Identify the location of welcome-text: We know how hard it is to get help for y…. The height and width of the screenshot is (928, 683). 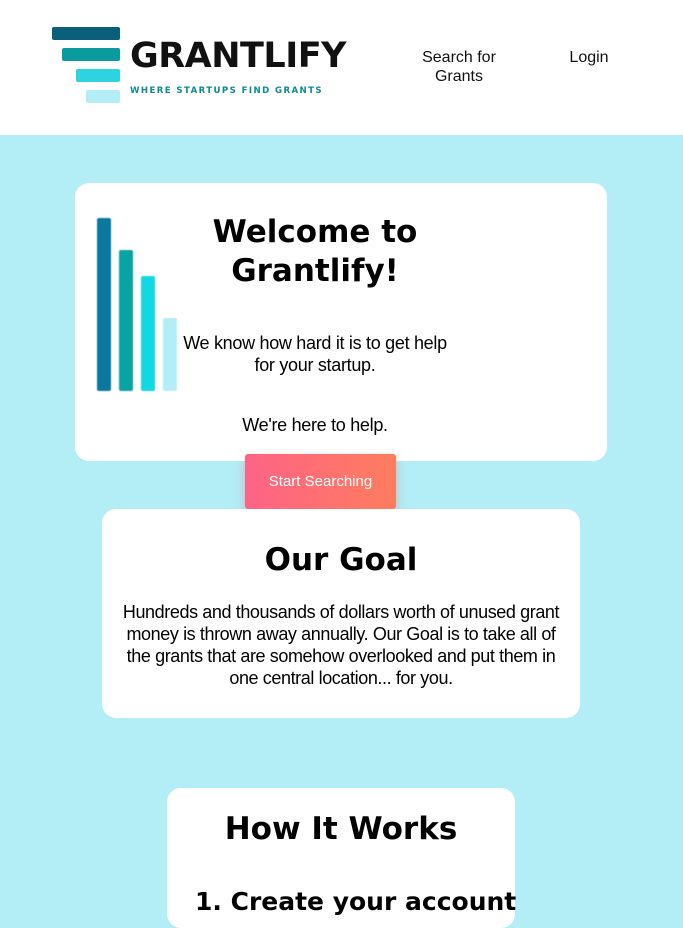
(315, 354).